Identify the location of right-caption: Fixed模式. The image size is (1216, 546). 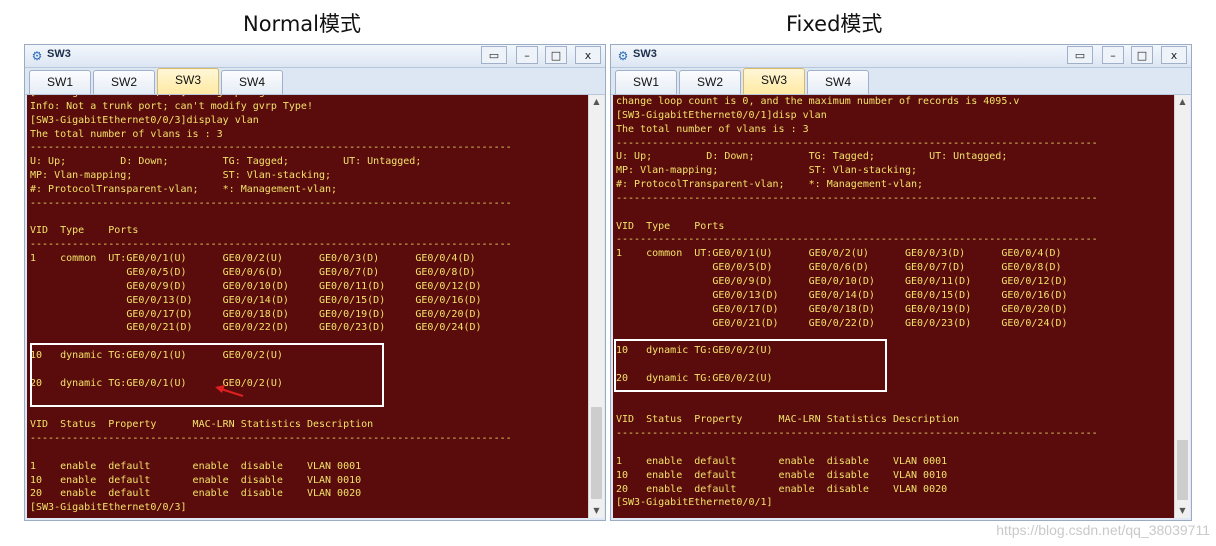
(834, 24).